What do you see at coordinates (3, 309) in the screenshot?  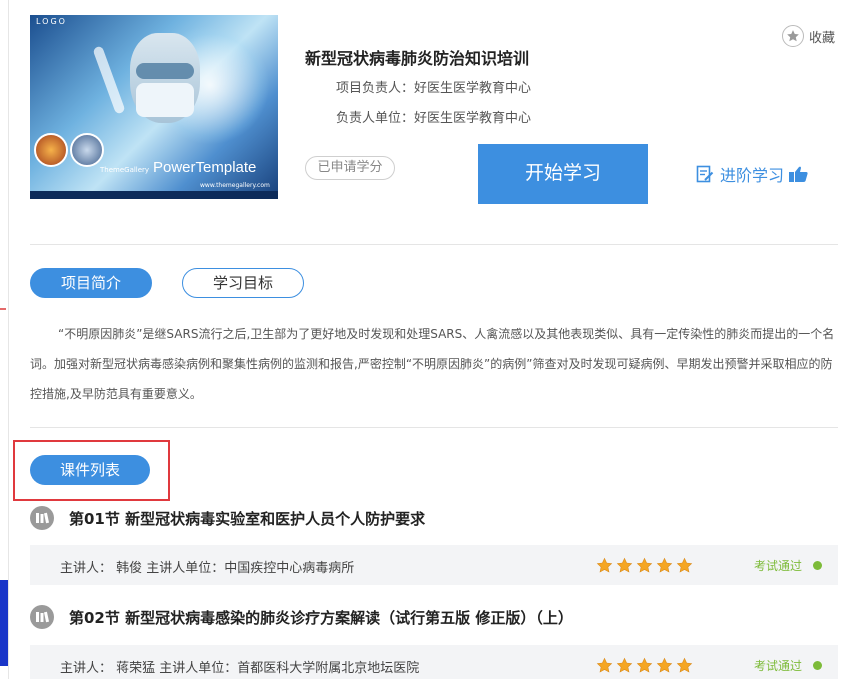 I see `left-panel-marker` at bounding box center [3, 309].